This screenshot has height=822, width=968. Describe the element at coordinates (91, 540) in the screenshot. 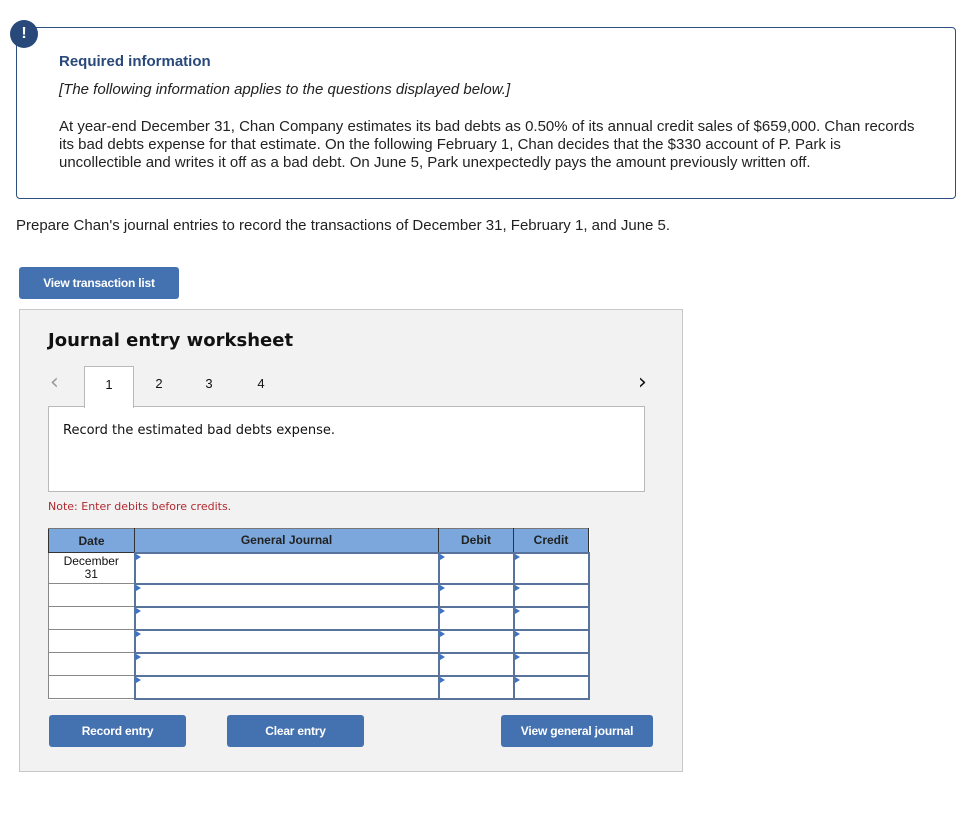

I see `column-header-date: Date` at that location.